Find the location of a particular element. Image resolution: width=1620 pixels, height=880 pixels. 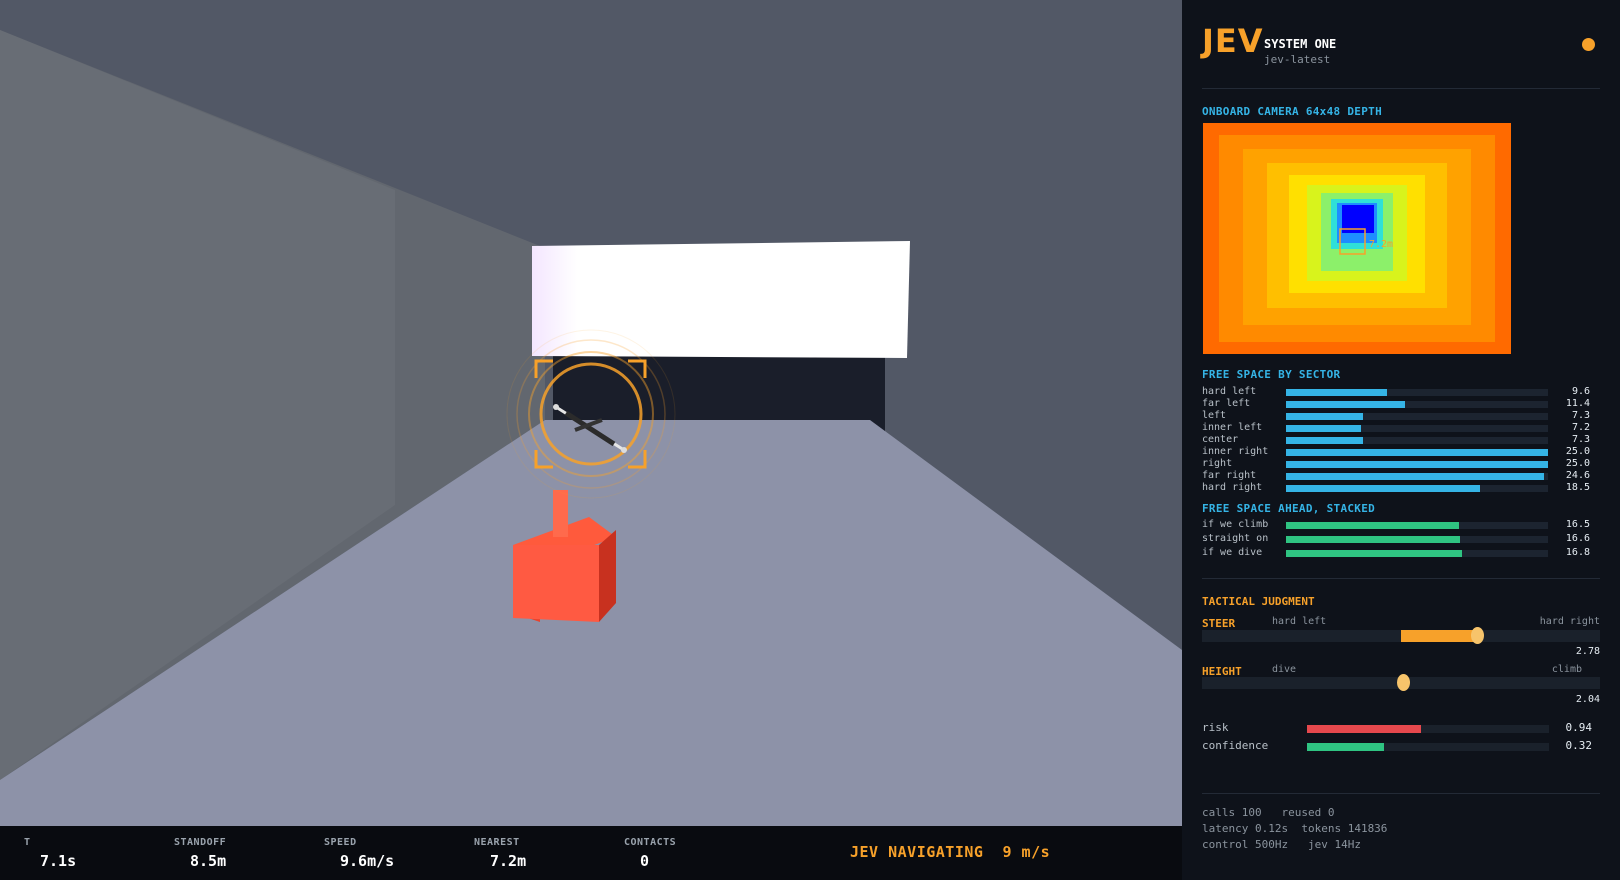

stat-speed: SPEED 9.6m/s is located at coordinates (359, 853).